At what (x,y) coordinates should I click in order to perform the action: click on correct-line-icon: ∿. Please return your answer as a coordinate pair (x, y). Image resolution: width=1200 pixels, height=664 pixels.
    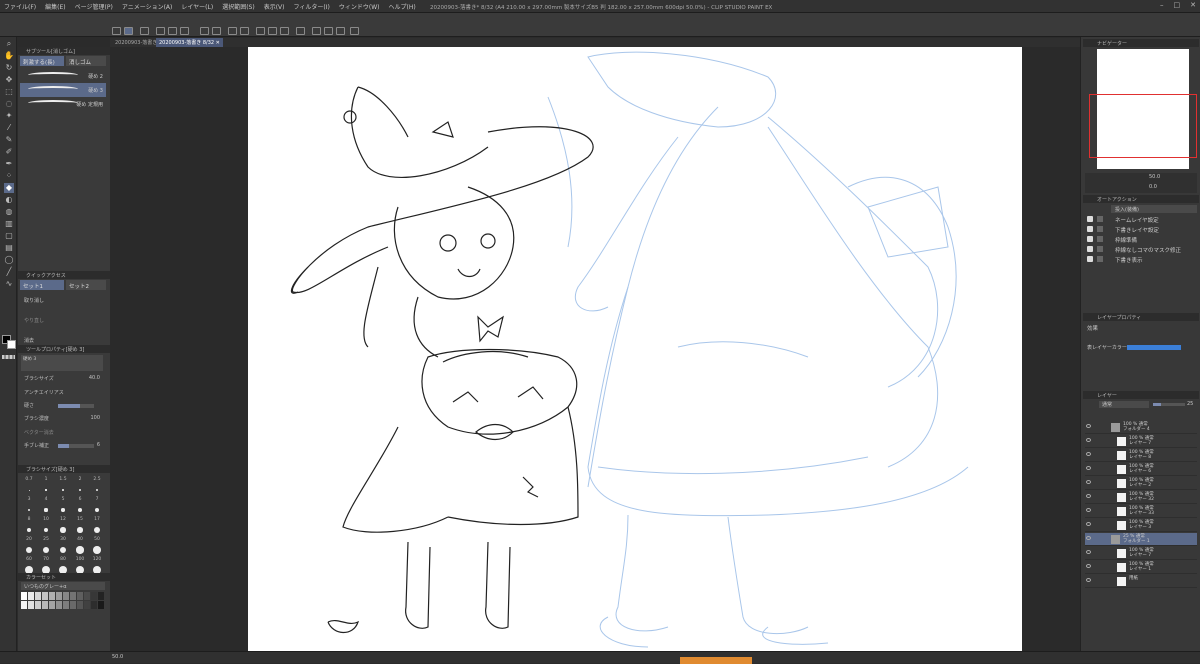
    Looking at the image, I should click on (9, 284).